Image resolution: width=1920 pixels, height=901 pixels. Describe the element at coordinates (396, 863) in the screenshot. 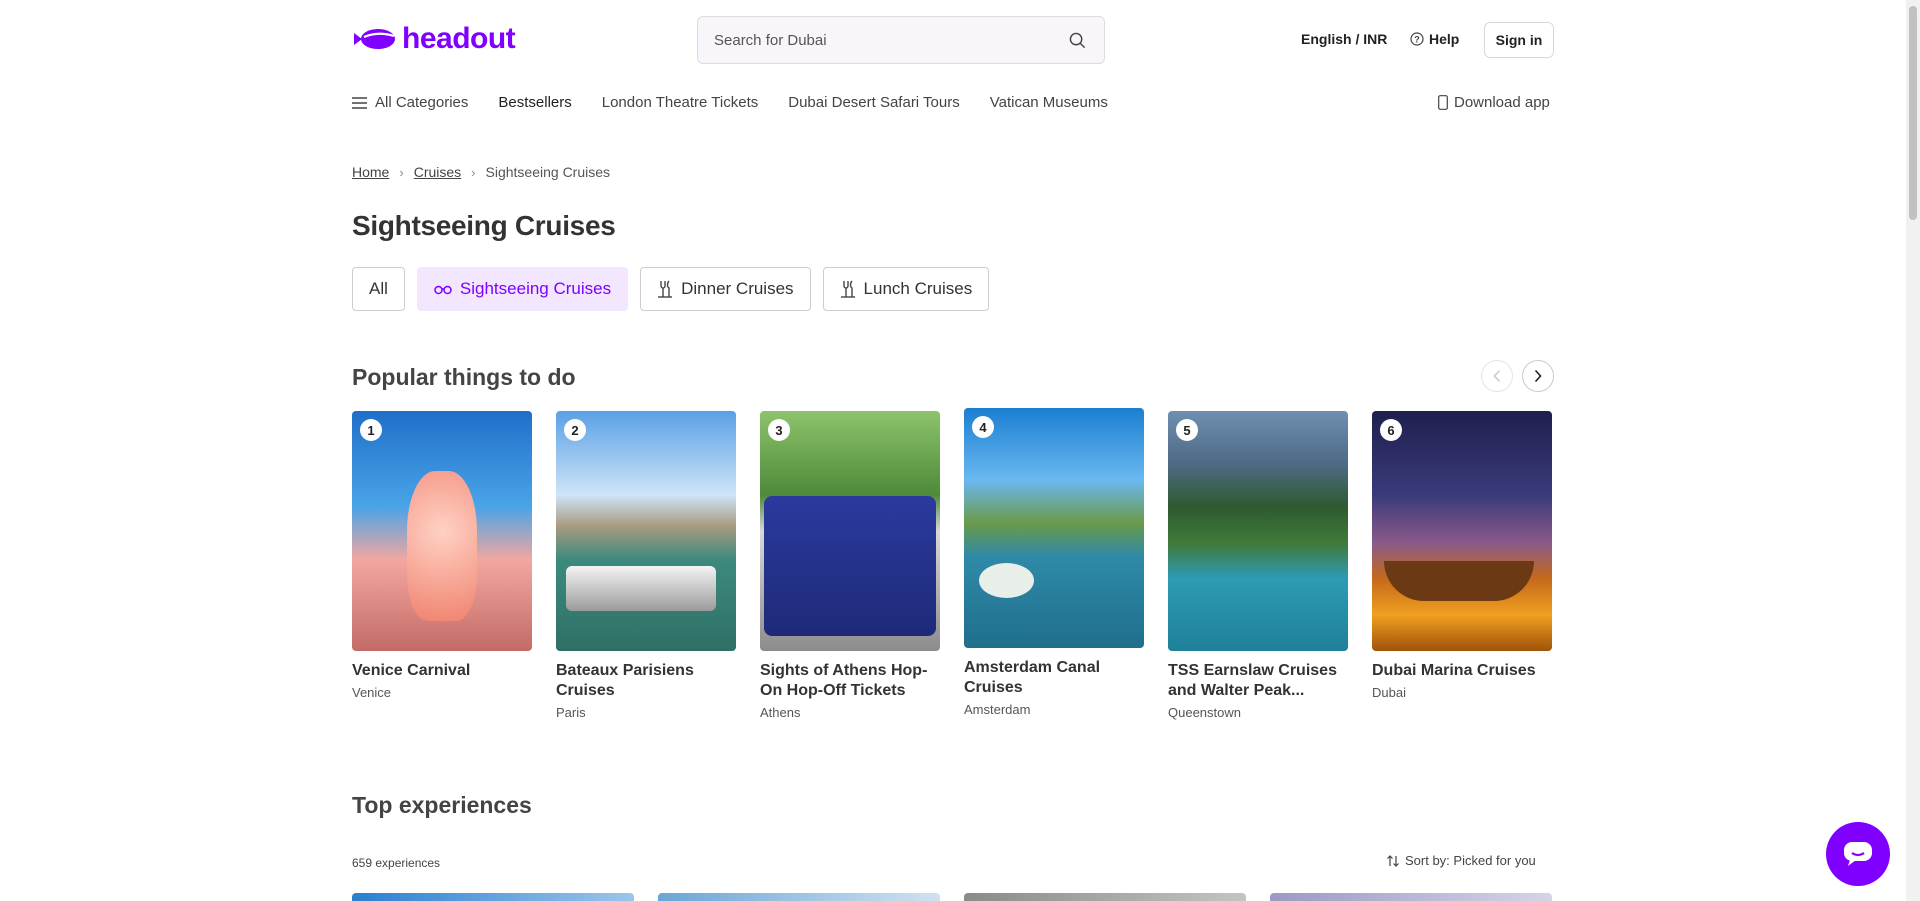

I see `experience-count: 659 experiences` at that location.